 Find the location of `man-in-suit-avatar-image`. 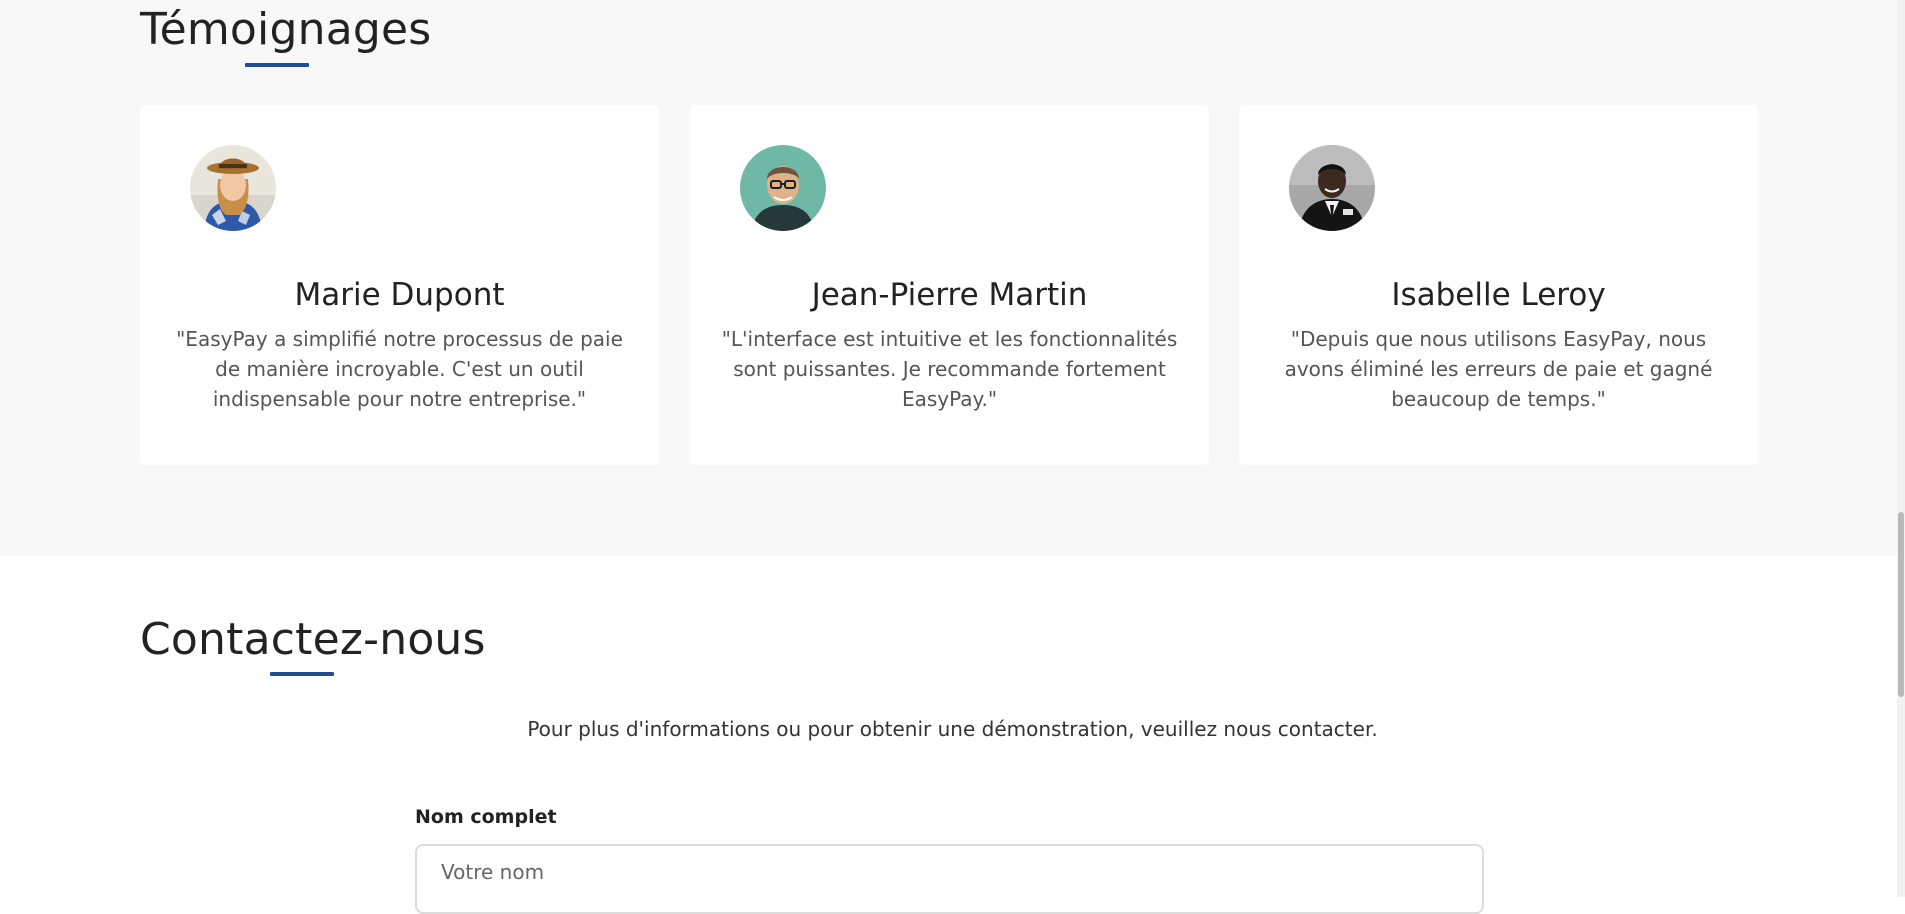

man-in-suit-avatar-image is located at coordinates (1332, 188).